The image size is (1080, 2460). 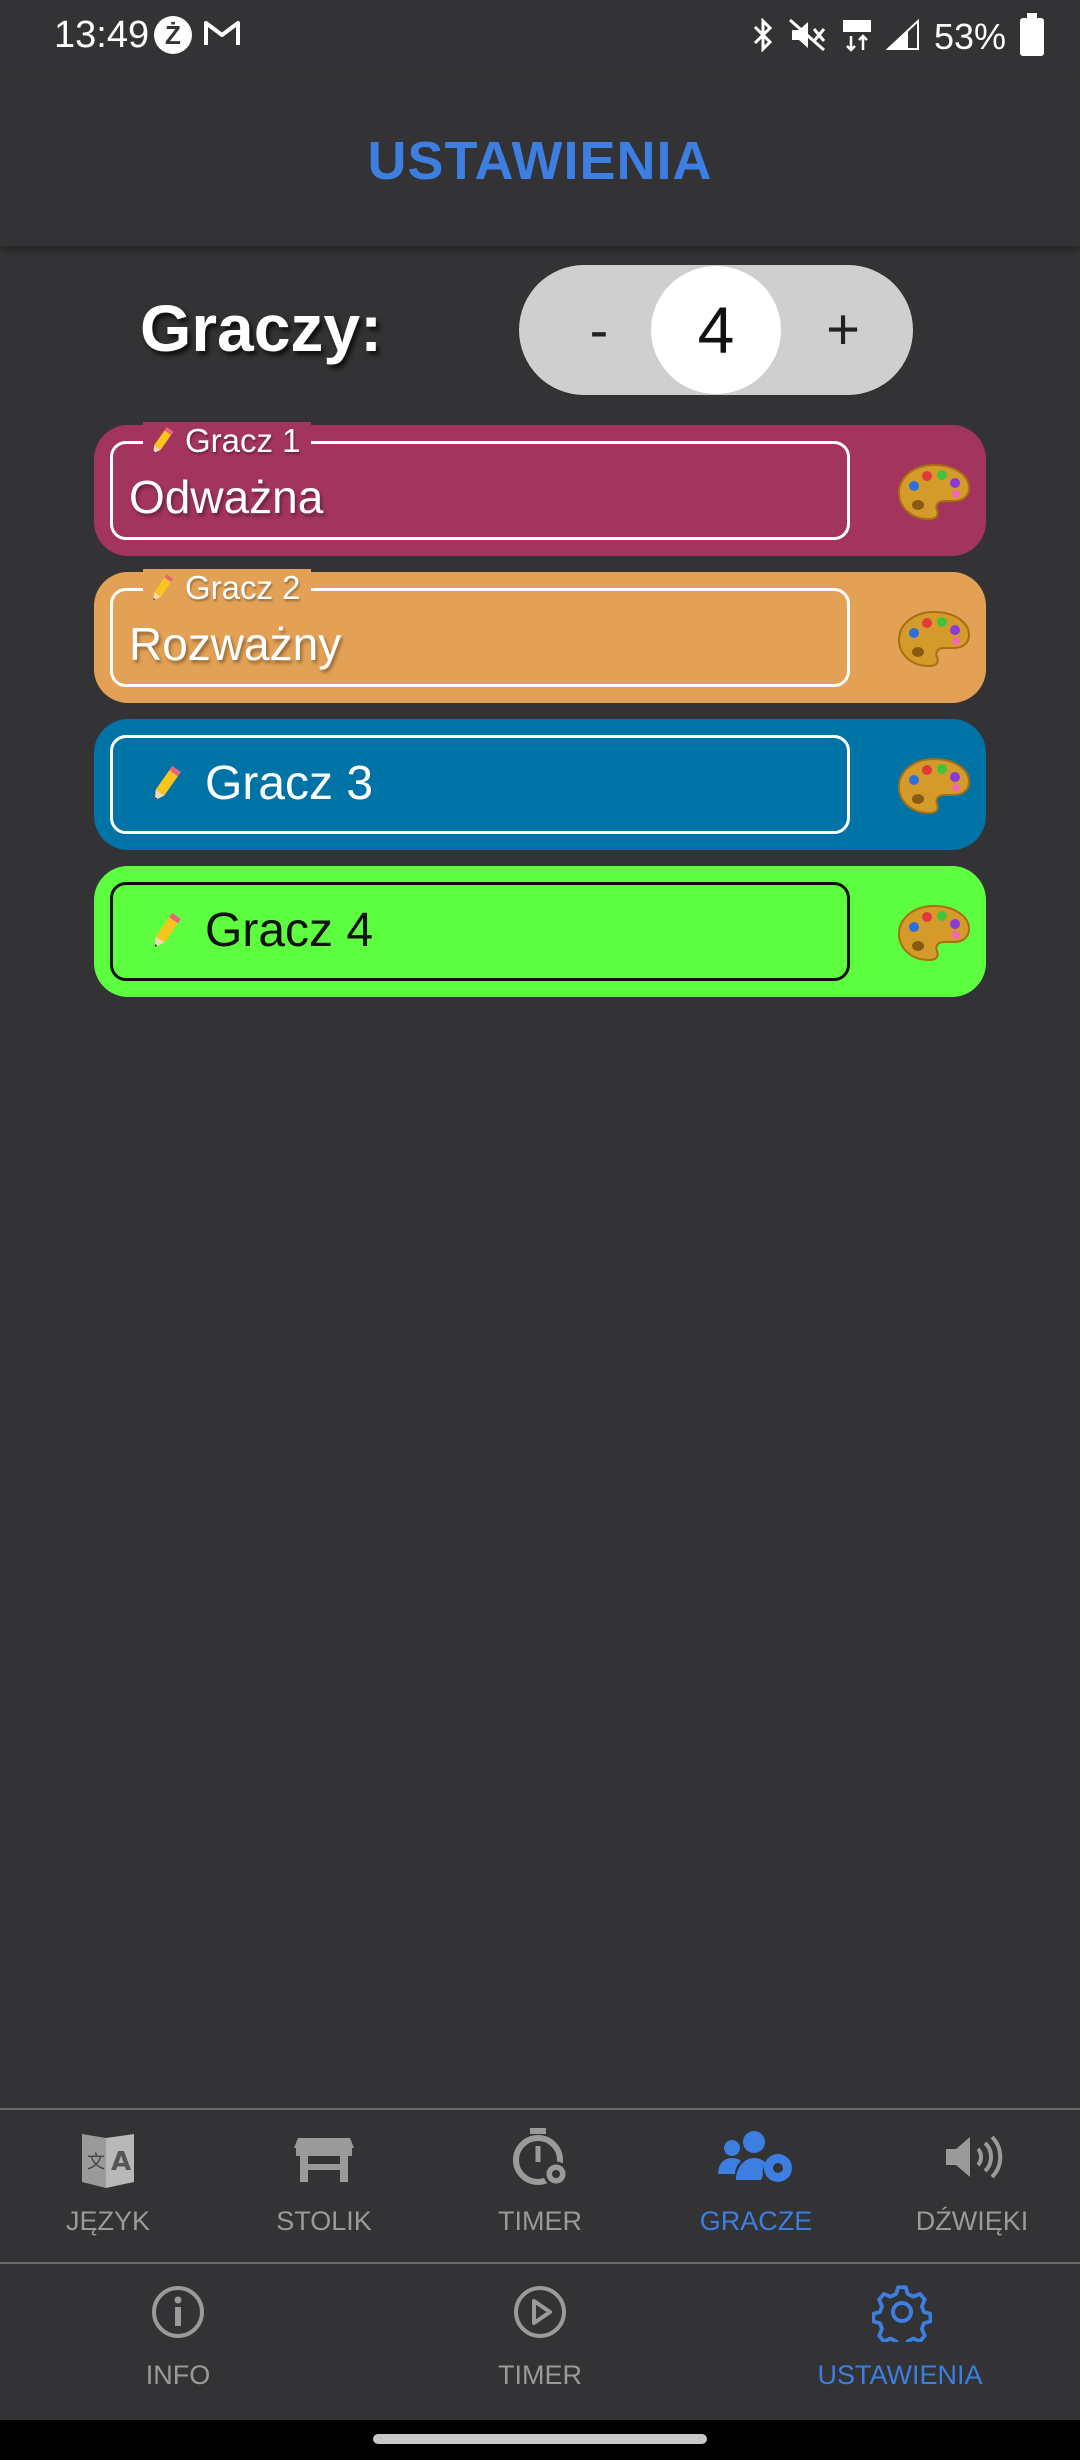 What do you see at coordinates (599, 329) in the screenshot?
I see `decrease-players-button: -` at bounding box center [599, 329].